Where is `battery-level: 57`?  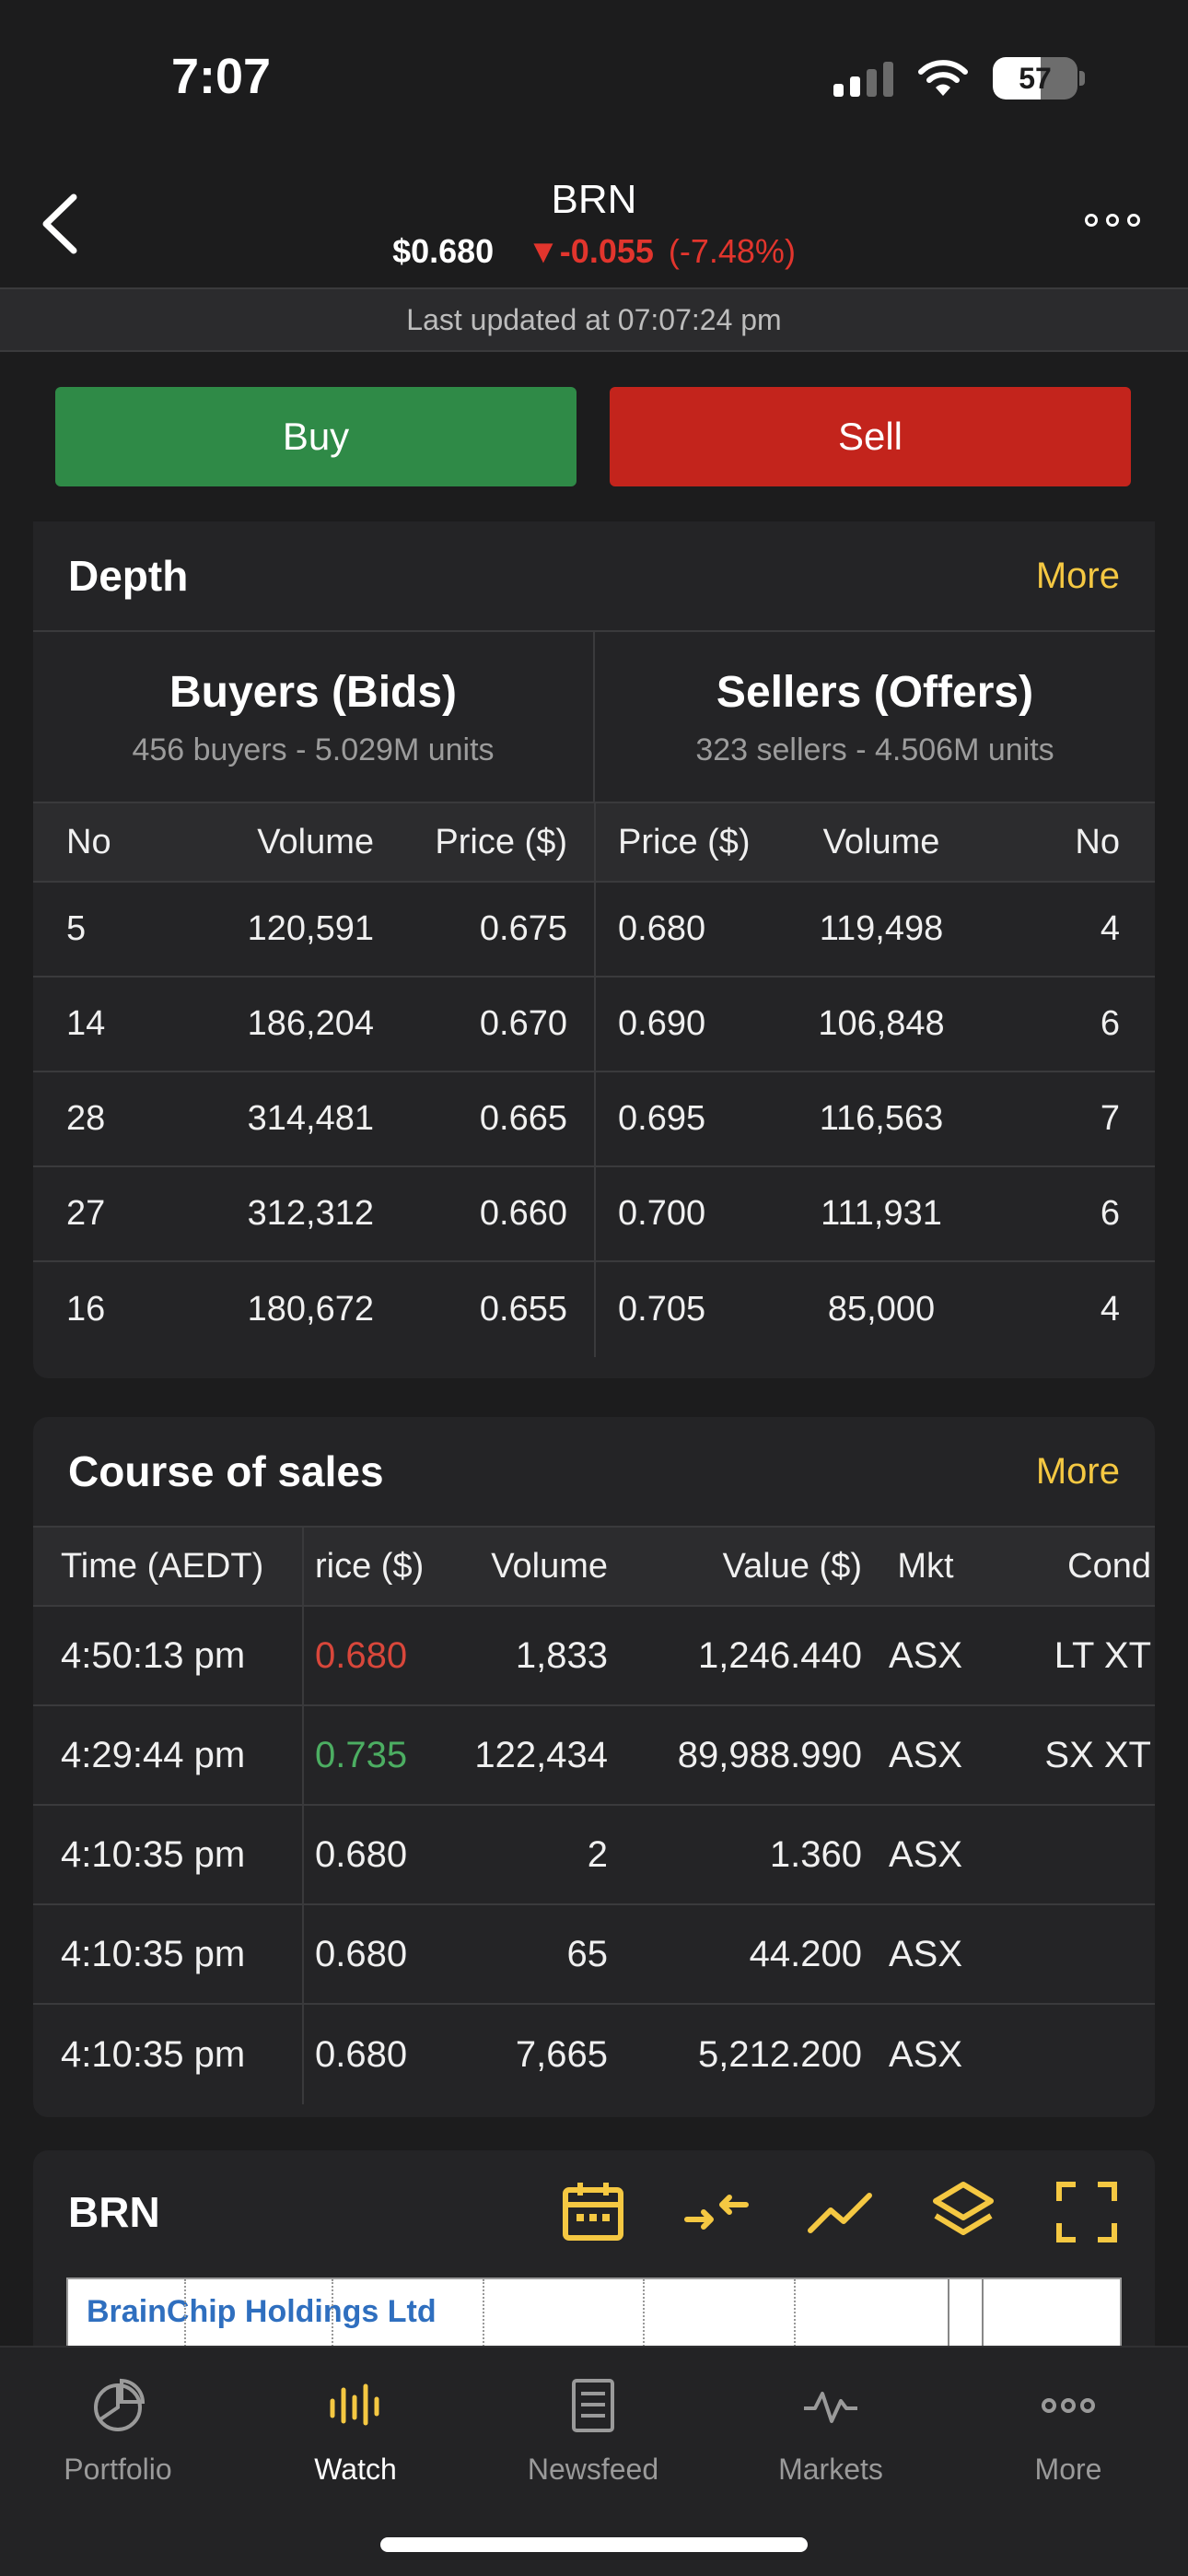 battery-level: 57 is located at coordinates (1035, 78).